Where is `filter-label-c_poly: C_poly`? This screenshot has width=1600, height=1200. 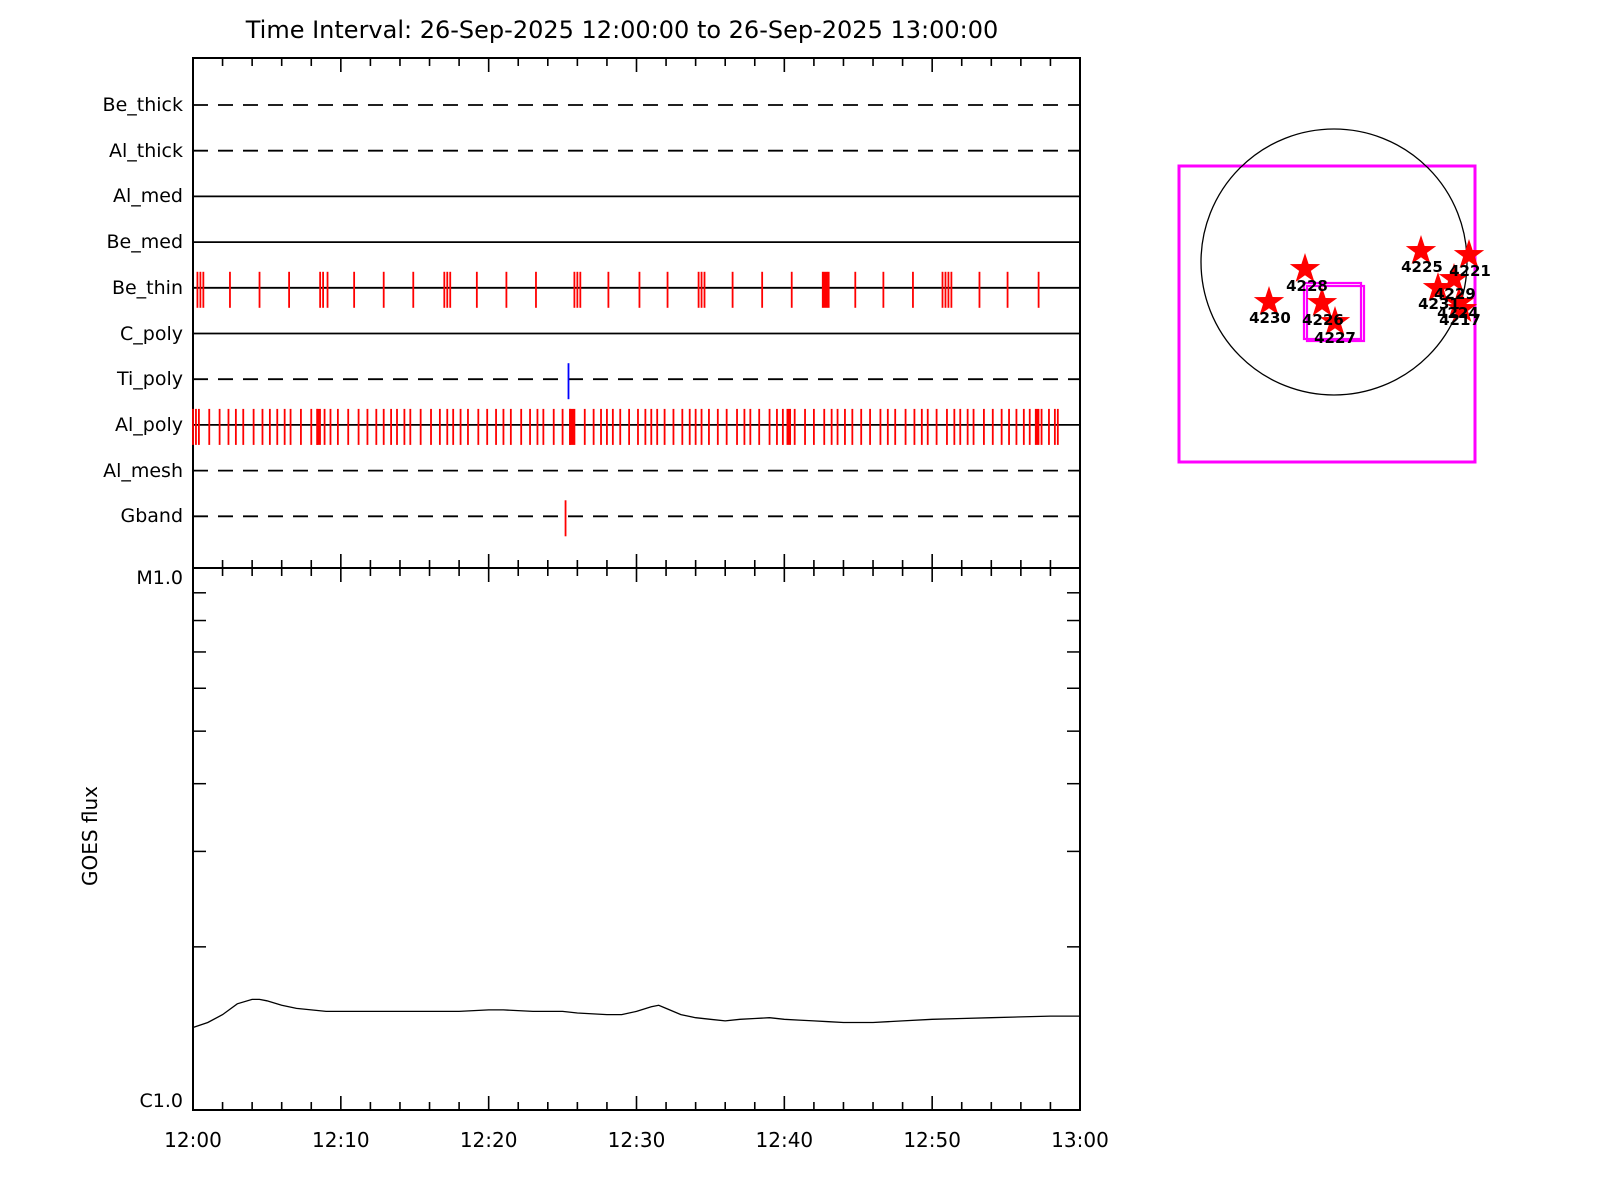
filter-label-c_poly: C_poly is located at coordinates (151, 333).